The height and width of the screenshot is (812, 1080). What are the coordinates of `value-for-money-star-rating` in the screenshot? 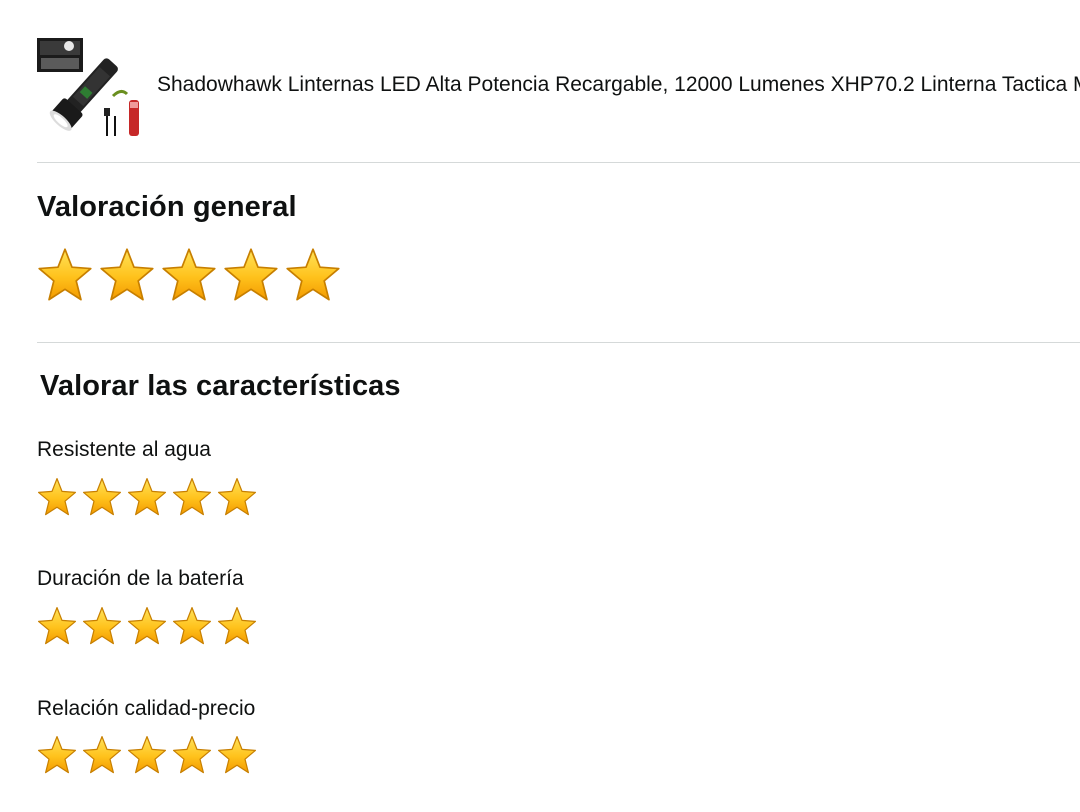 It's located at (149, 755).